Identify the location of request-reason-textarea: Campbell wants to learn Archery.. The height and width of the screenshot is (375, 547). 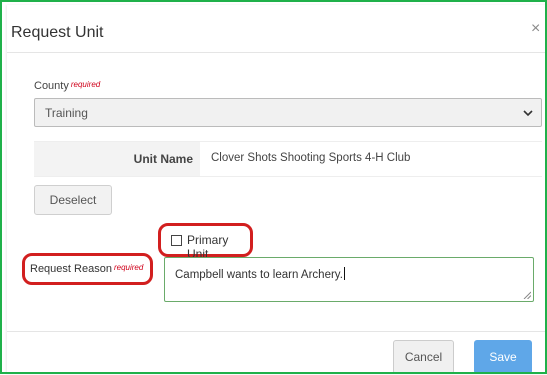
(349, 279).